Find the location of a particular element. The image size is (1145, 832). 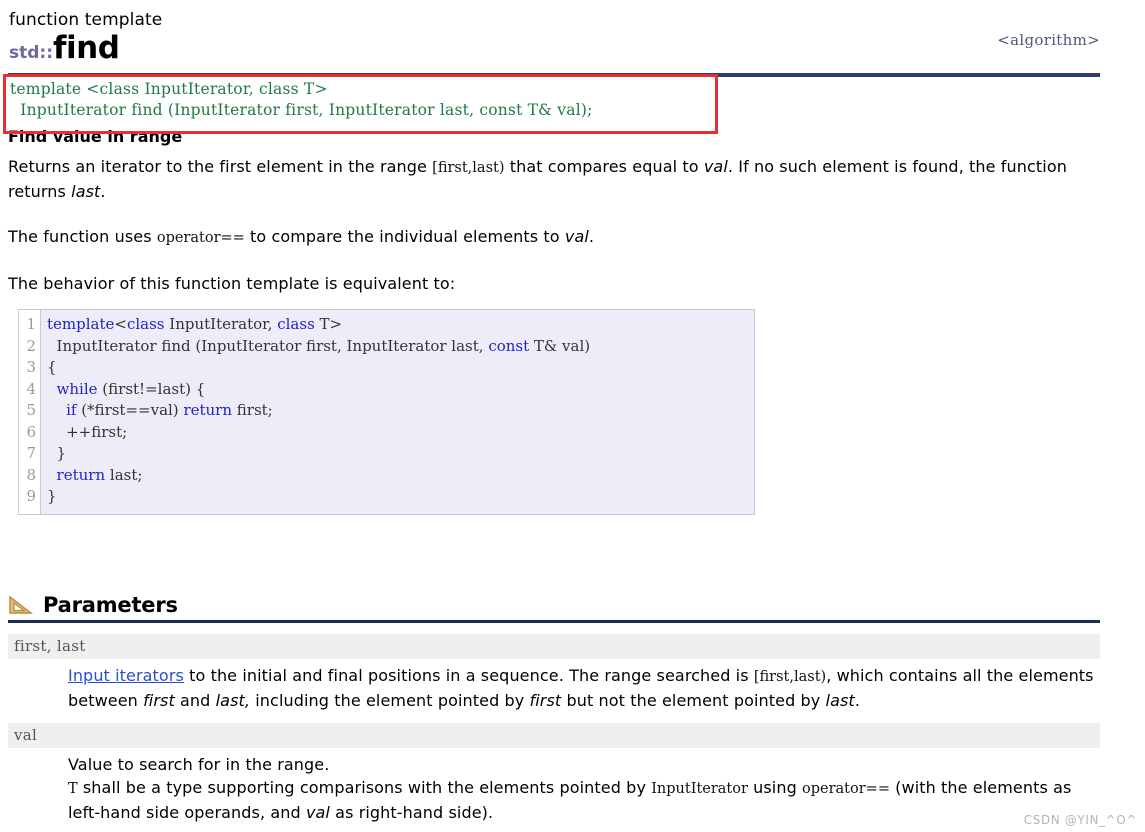

header-divider is located at coordinates (554, 75).